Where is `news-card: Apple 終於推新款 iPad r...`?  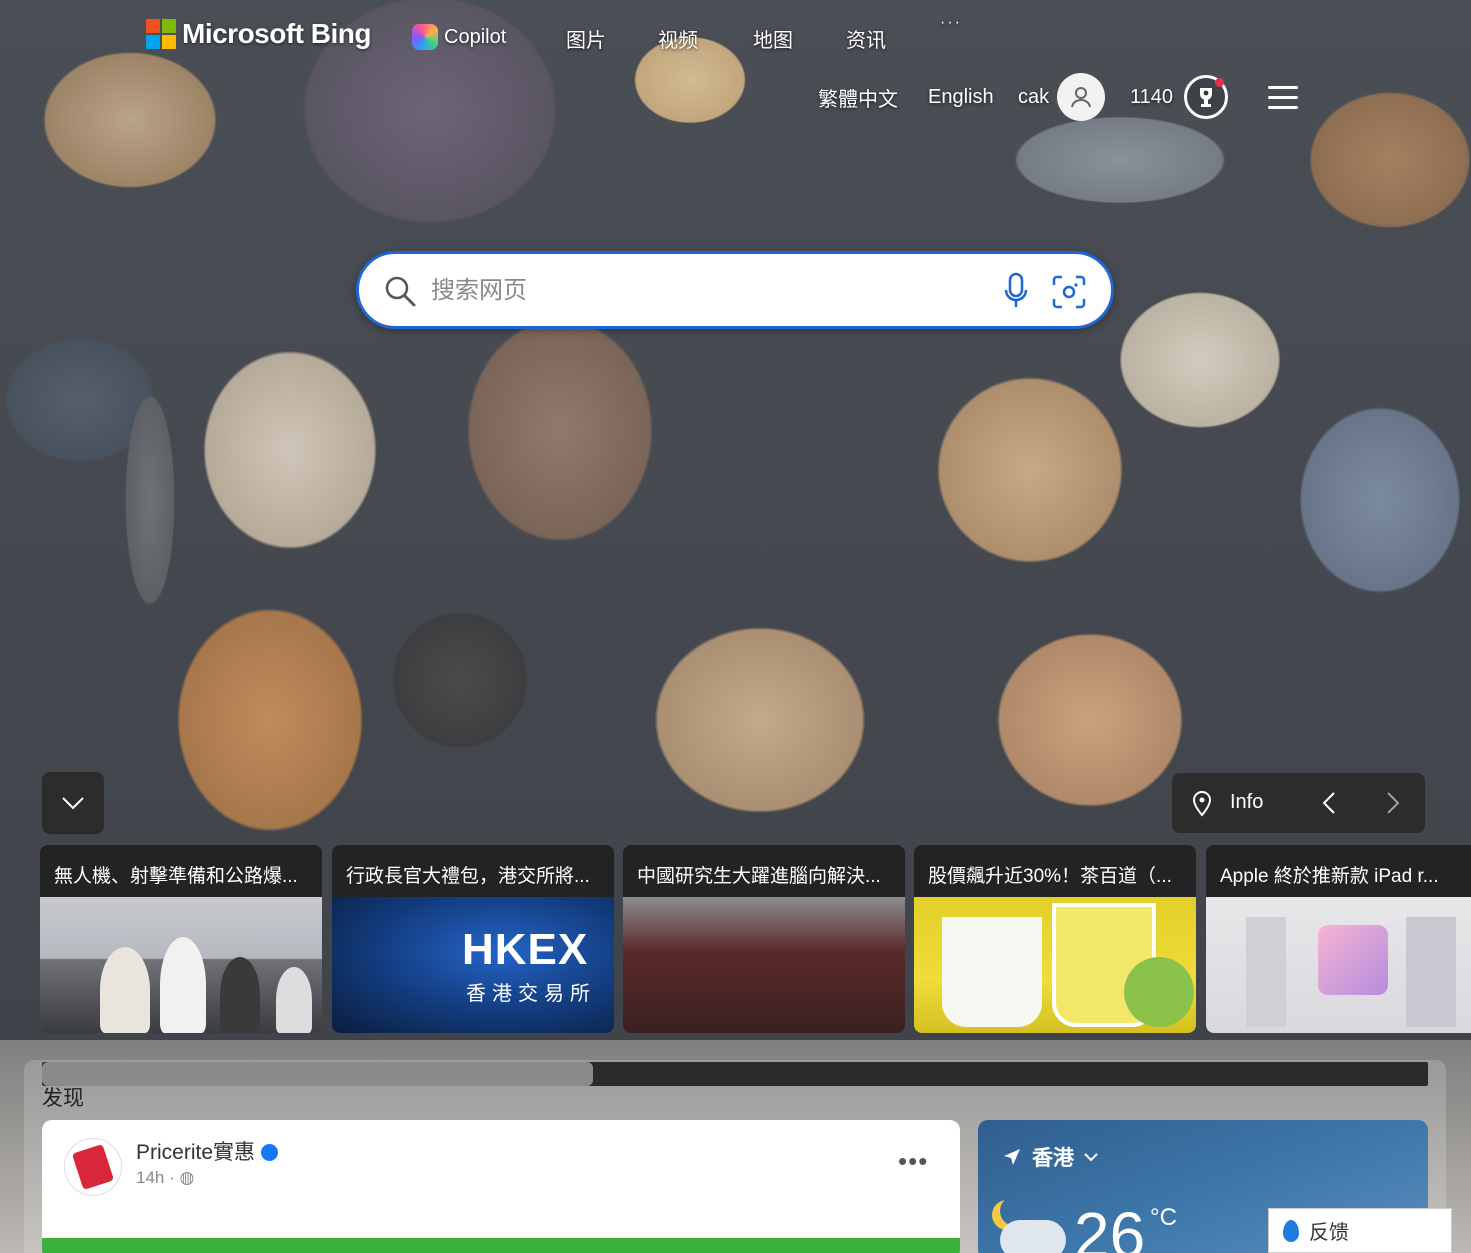
news-card: Apple 終於推新款 iPad r... is located at coordinates (1338, 939).